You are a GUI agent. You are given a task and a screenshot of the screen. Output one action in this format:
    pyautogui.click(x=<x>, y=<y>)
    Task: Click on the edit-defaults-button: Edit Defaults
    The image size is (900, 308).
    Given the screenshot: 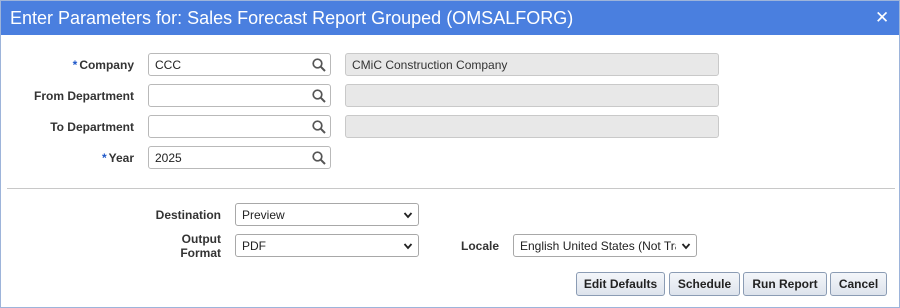 What is the action you would take?
    pyautogui.click(x=620, y=284)
    